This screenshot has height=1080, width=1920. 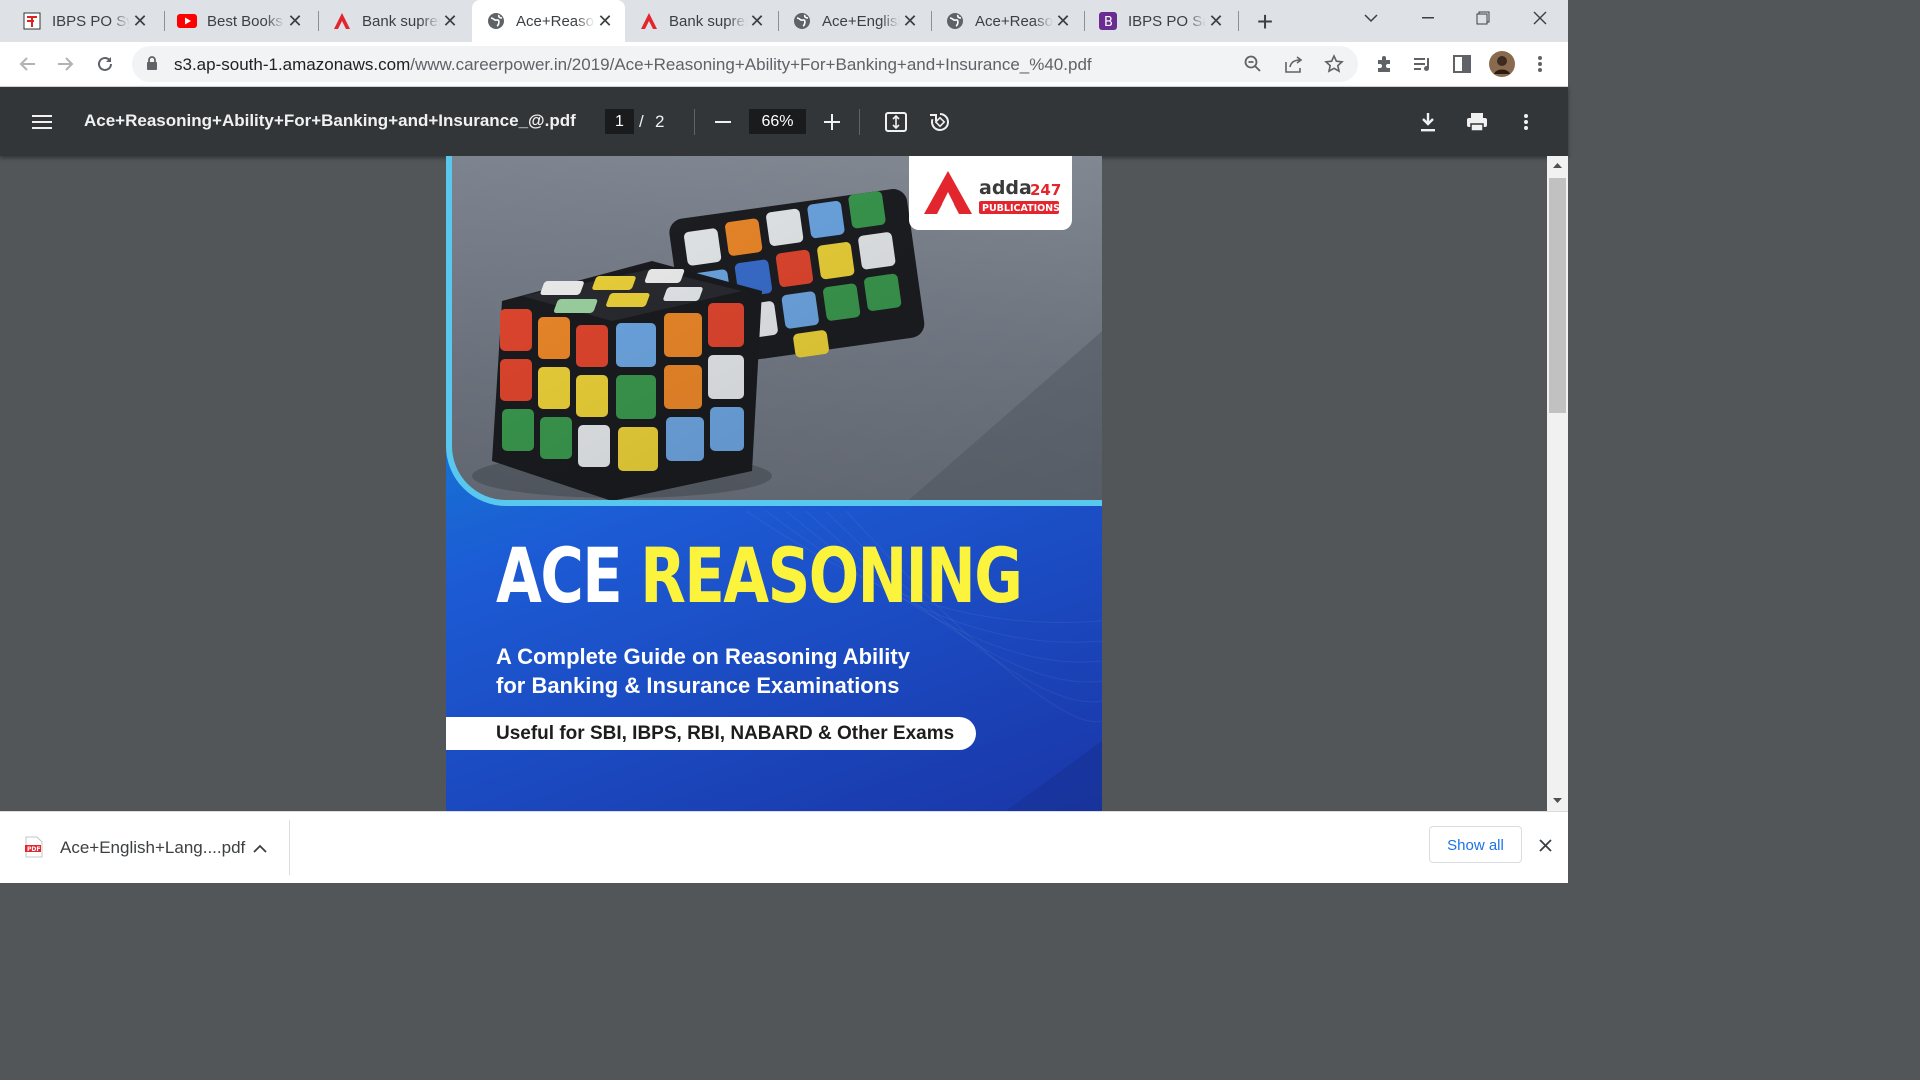 What do you see at coordinates (1557, 801) in the screenshot?
I see `scroll-down-arrow-icon` at bounding box center [1557, 801].